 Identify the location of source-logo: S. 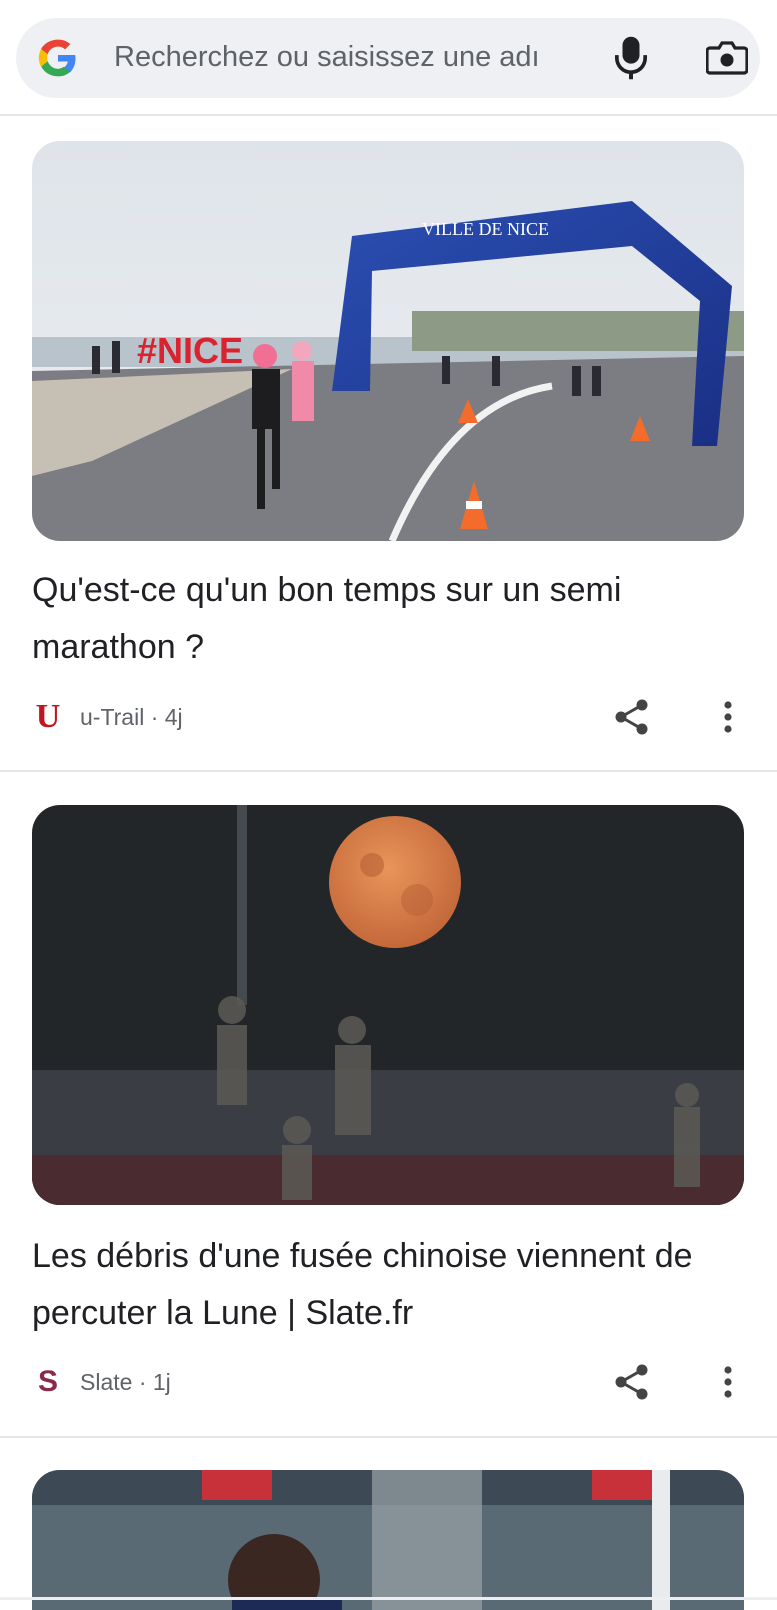
(47, 1381).